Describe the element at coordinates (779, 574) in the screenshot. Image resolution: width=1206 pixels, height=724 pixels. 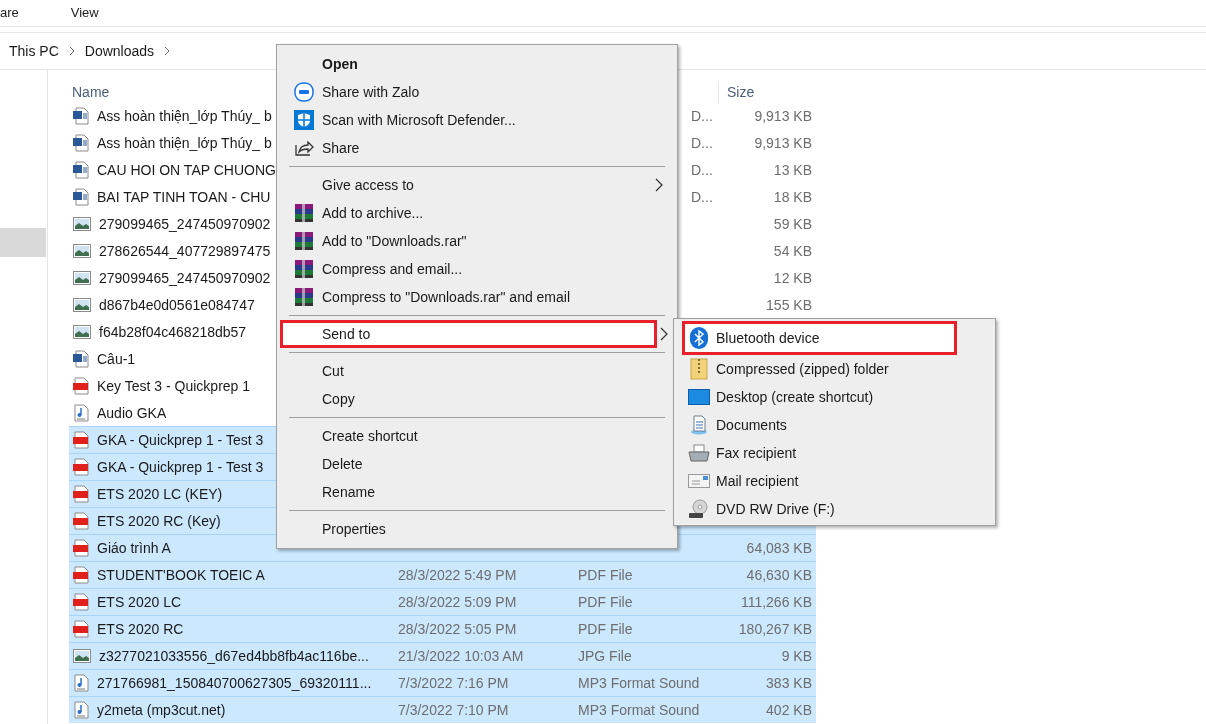
I see `file-size: 46,630 KB` at that location.